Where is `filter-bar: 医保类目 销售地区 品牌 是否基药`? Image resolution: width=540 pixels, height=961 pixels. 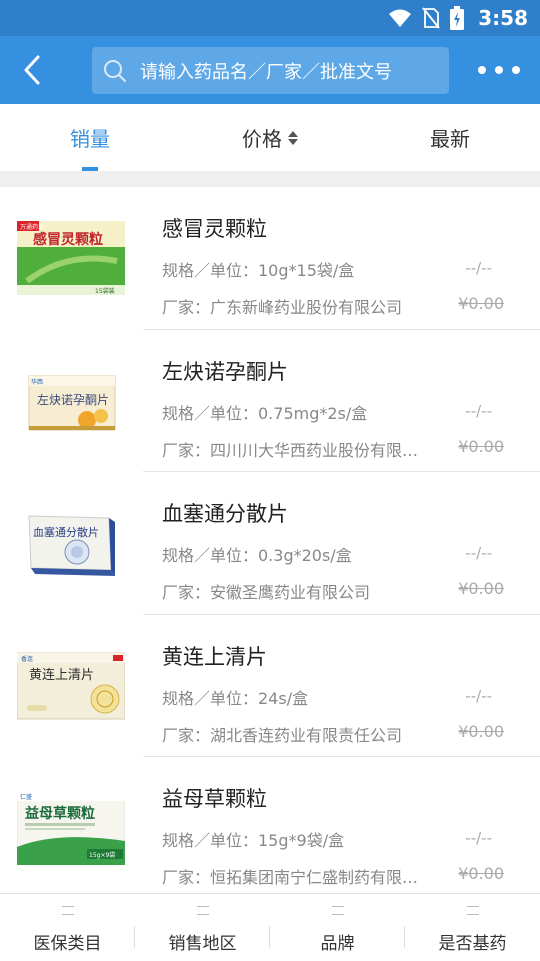 filter-bar: 医保类目 销售地区 品牌 是否基药 is located at coordinates (270, 927).